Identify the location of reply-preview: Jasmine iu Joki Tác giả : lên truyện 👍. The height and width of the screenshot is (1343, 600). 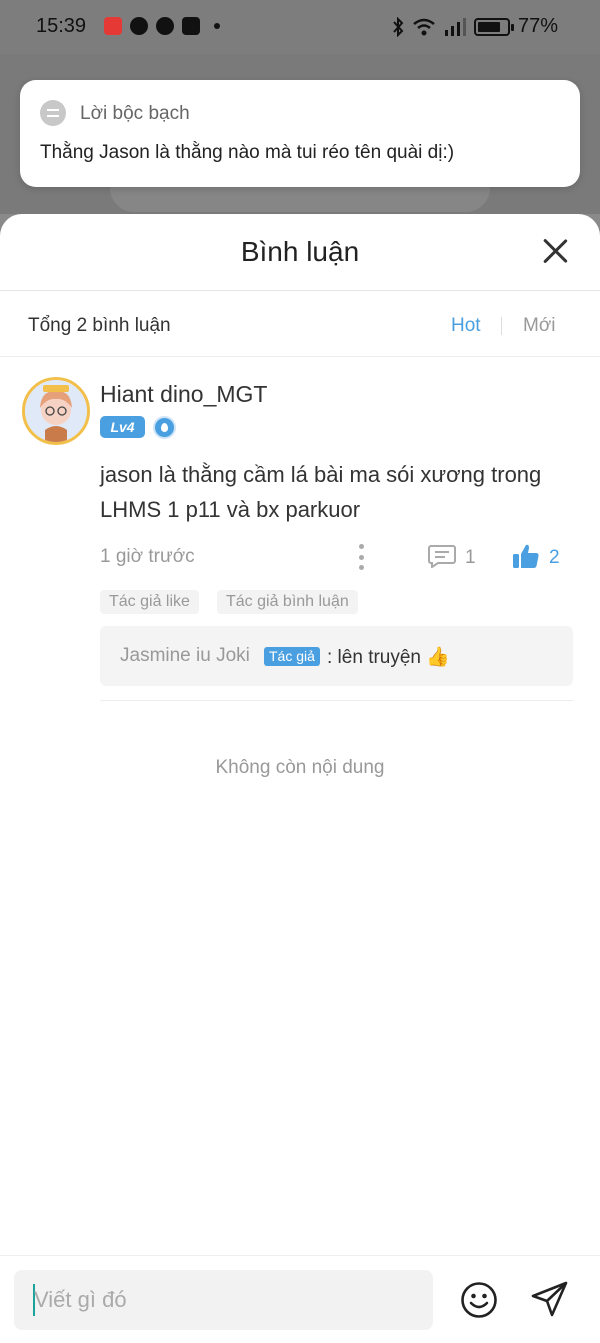
(336, 656).